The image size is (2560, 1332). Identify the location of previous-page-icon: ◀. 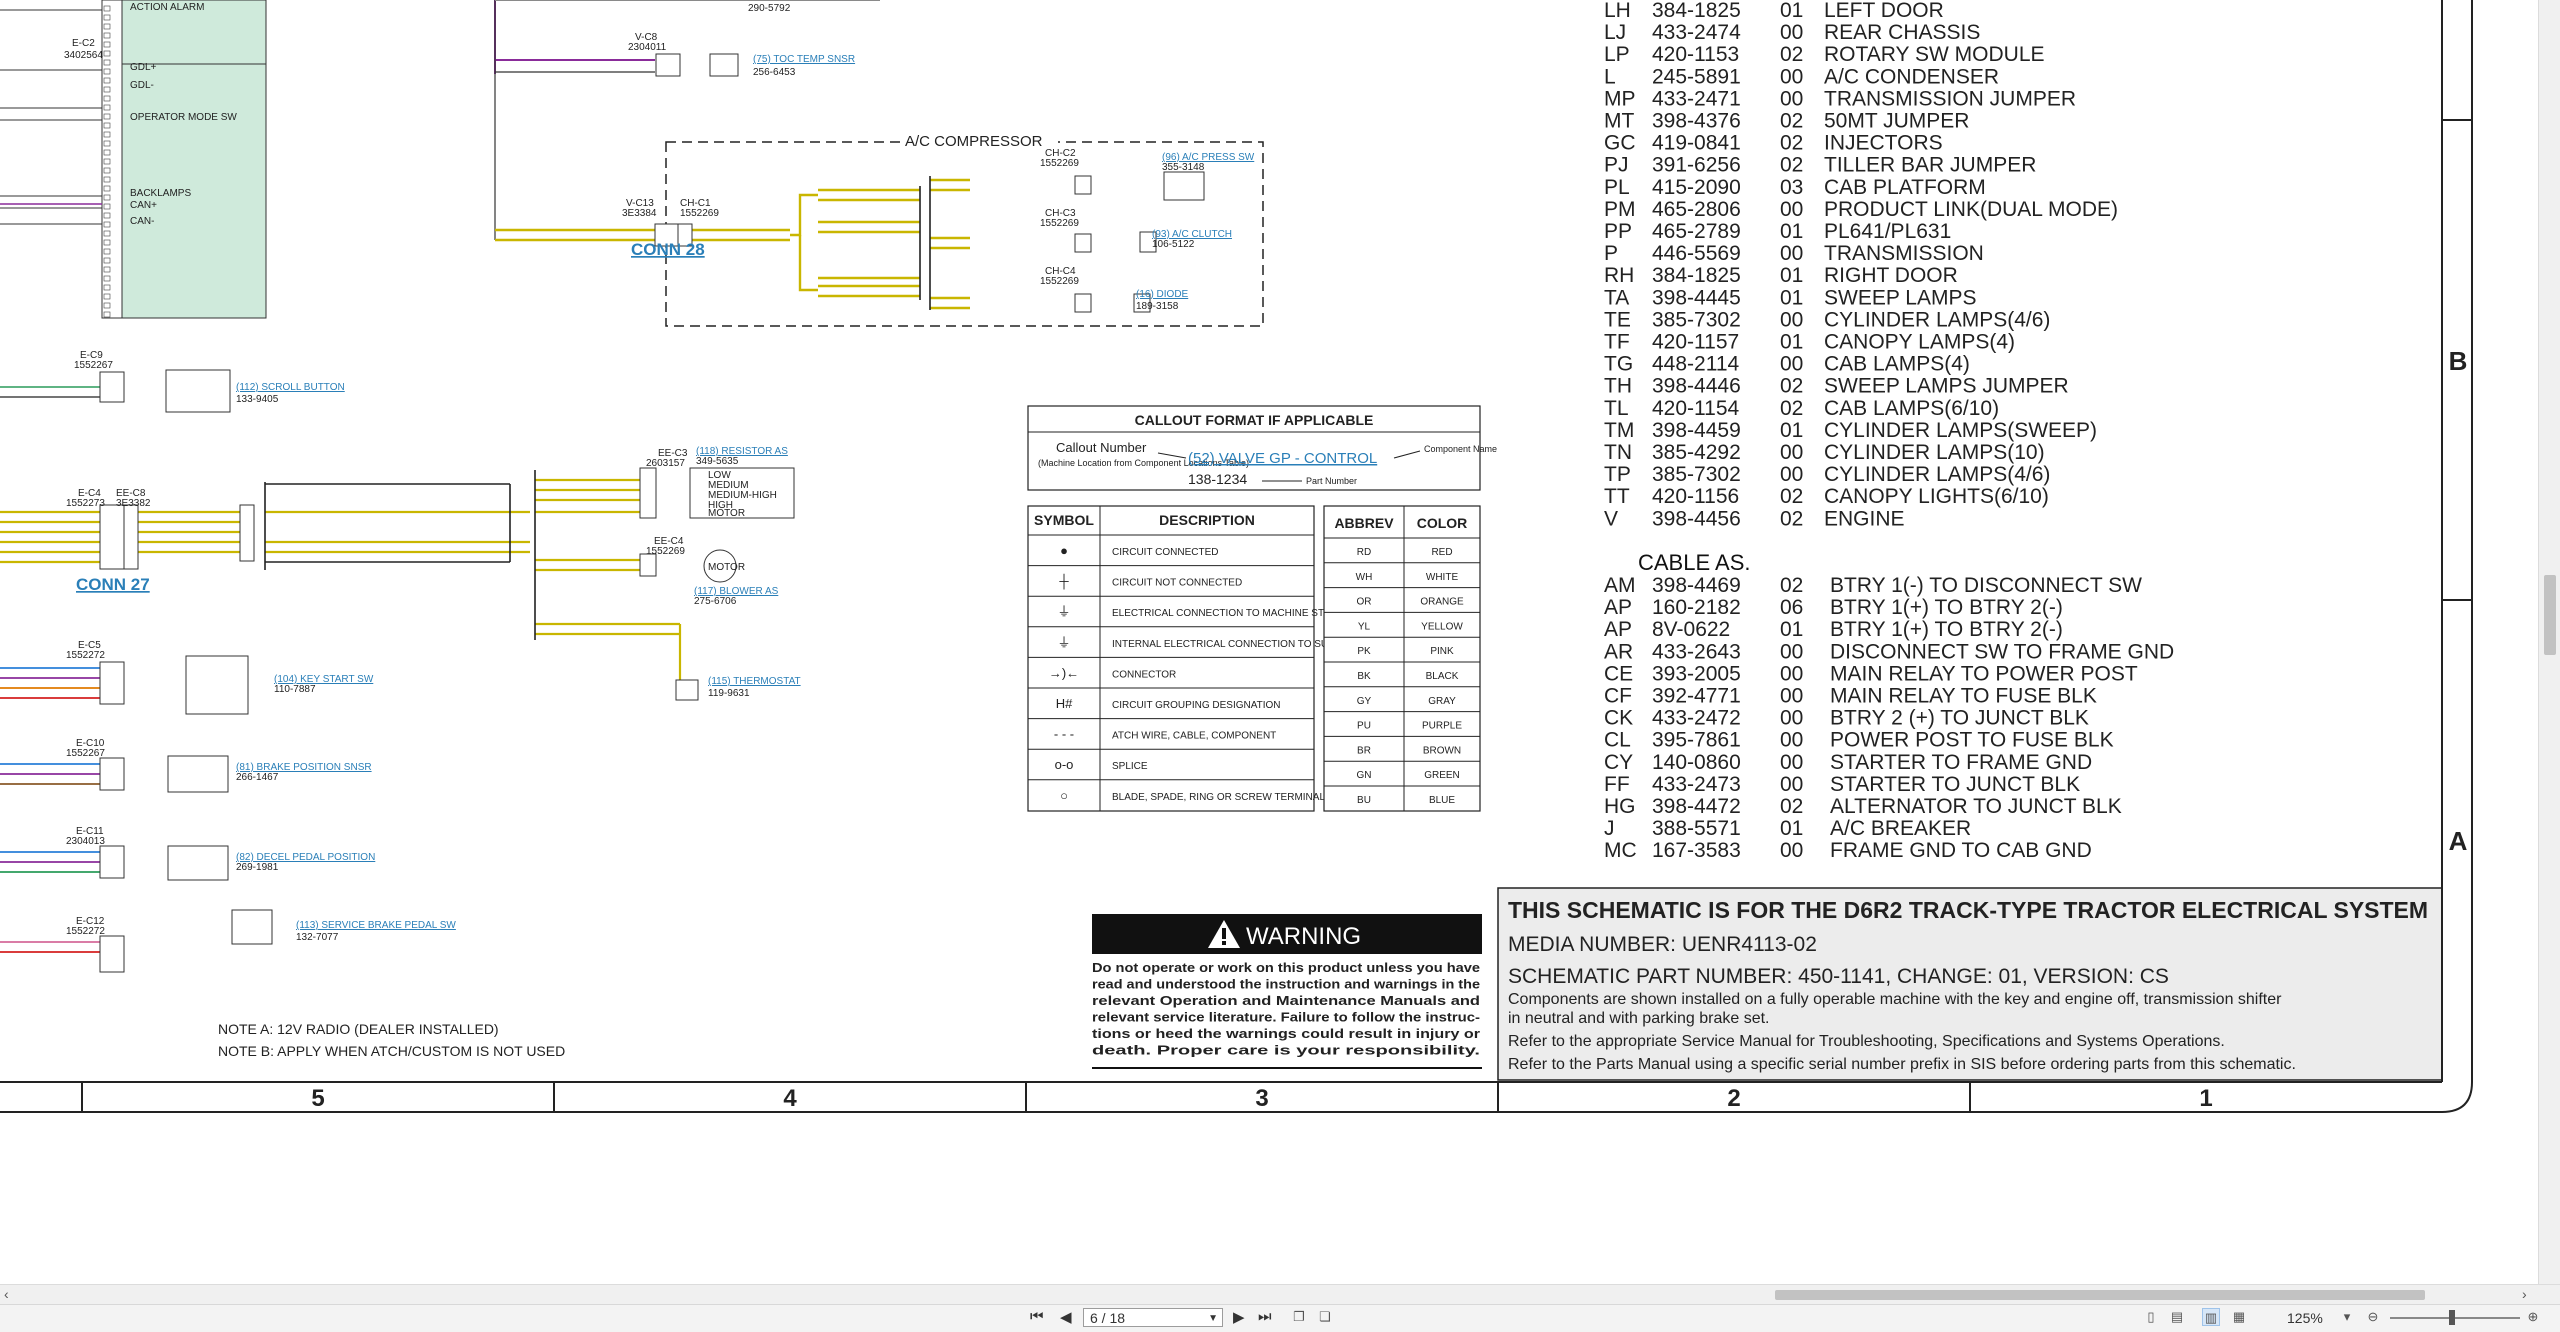
(1066, 1317).